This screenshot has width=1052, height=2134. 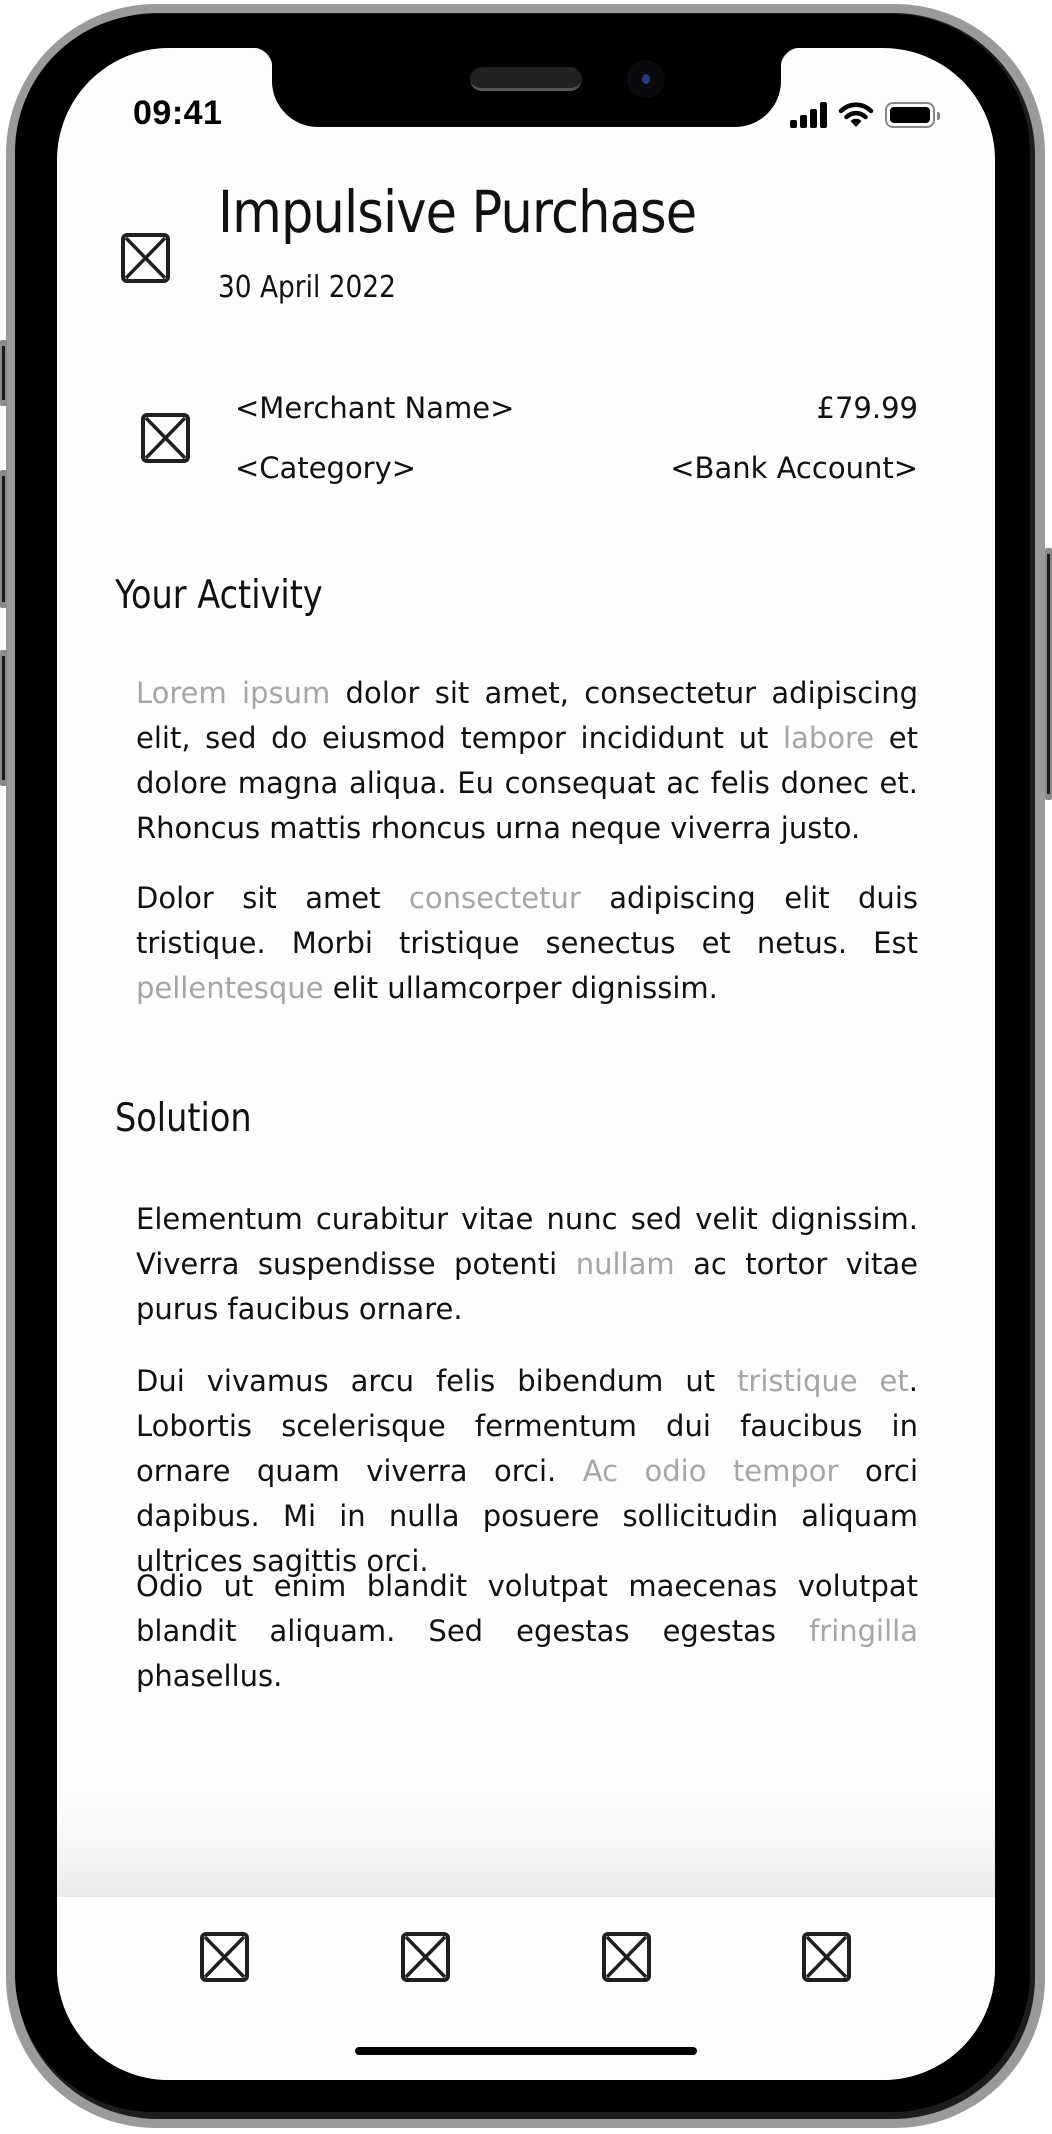 I want to click on section-heading-solution: Solution, so click(x=183, y=1118).